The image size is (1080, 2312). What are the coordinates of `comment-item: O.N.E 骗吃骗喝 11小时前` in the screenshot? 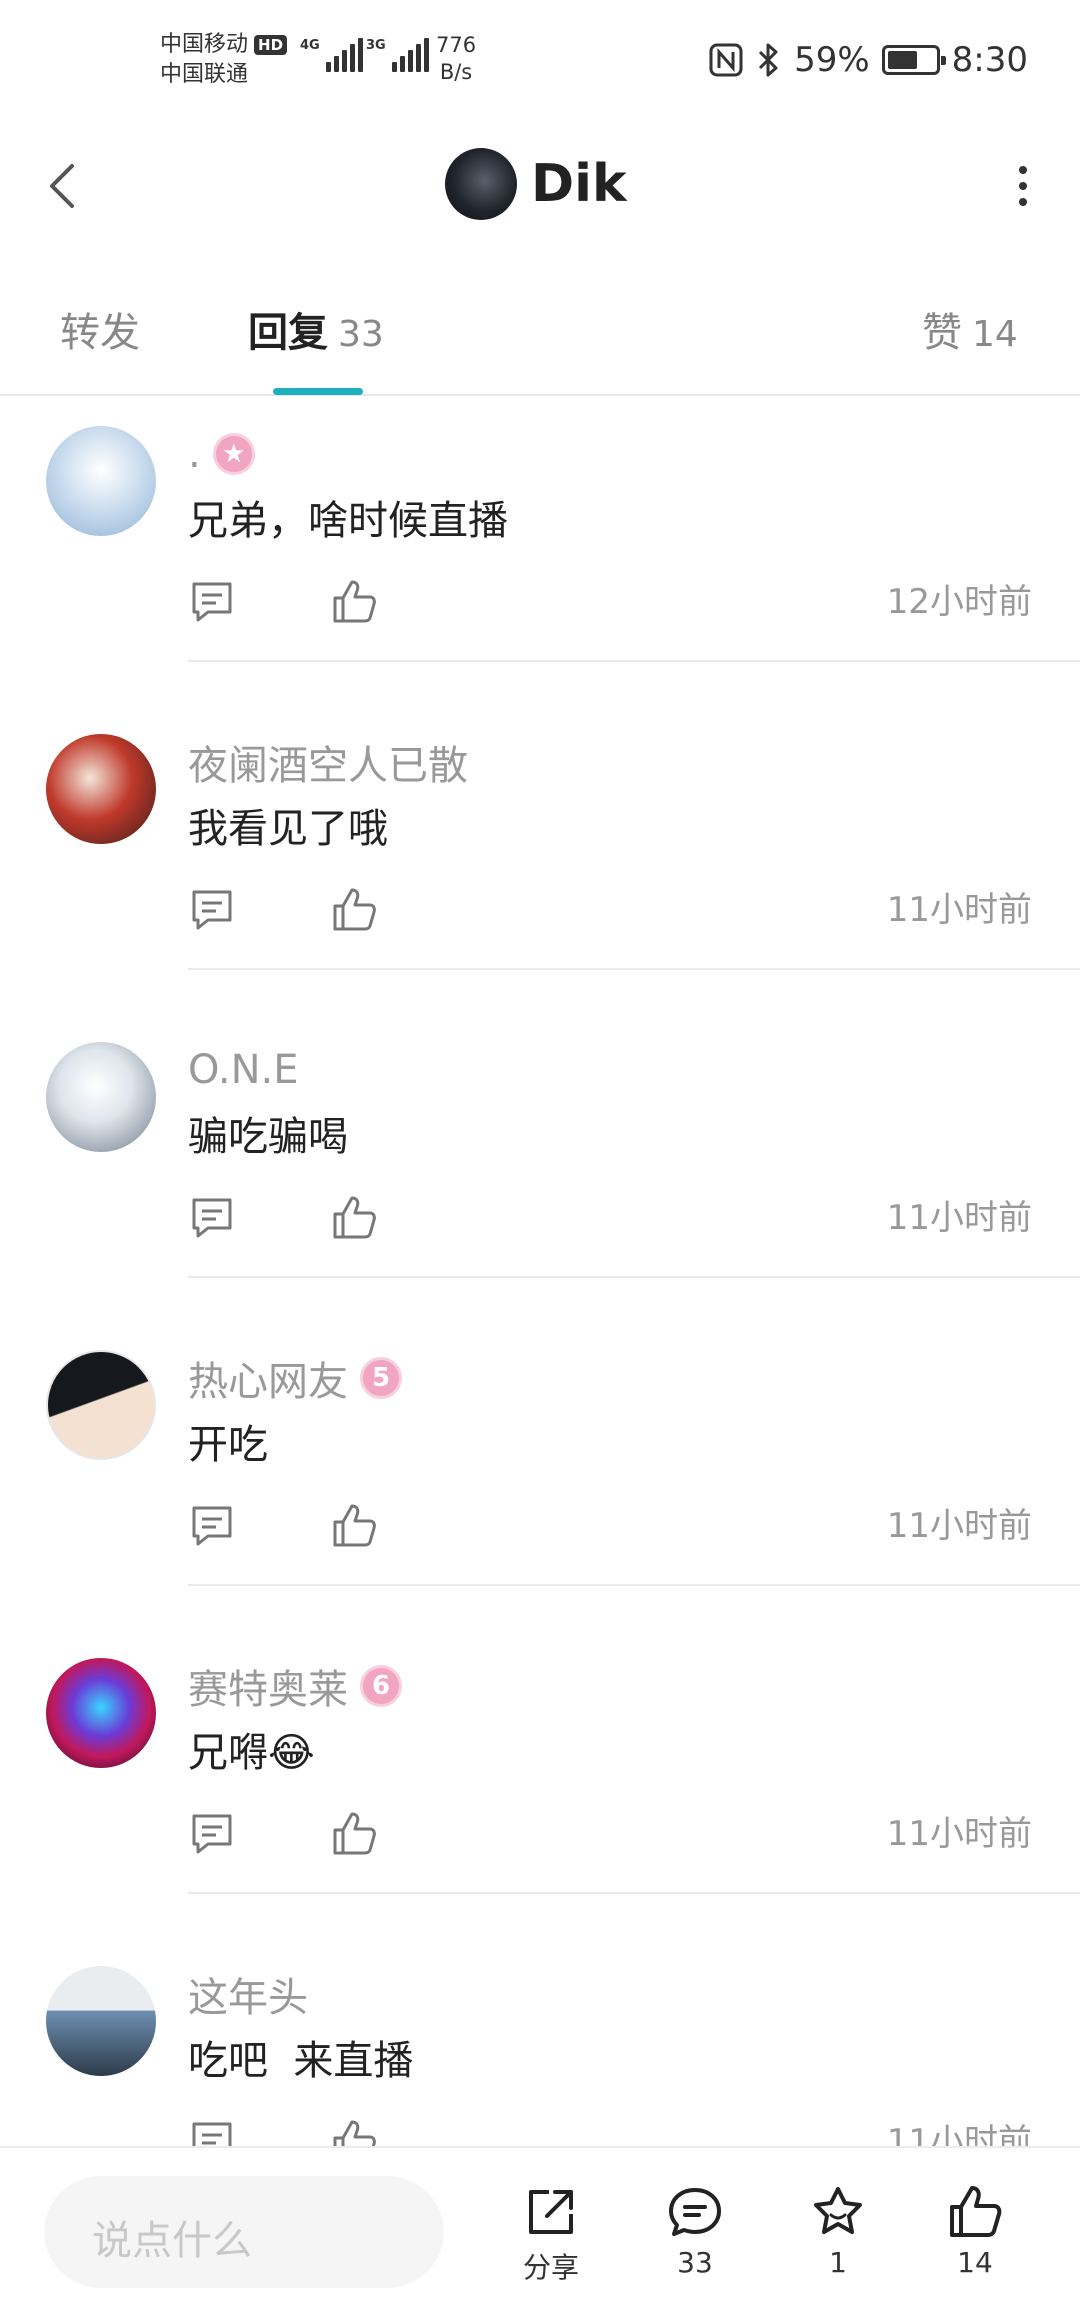 It's located at (540, 1166).